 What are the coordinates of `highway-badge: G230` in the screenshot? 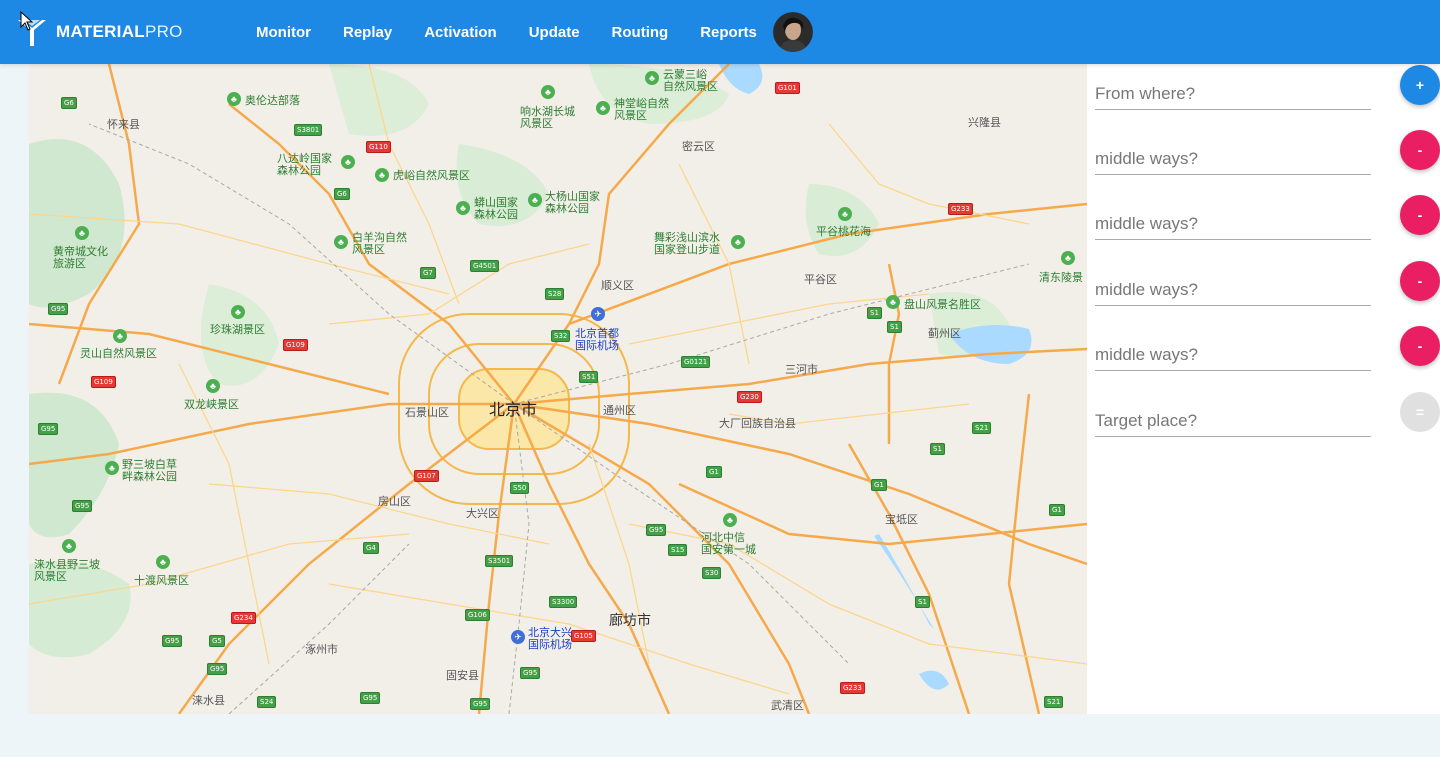 It's located at (749, 397).